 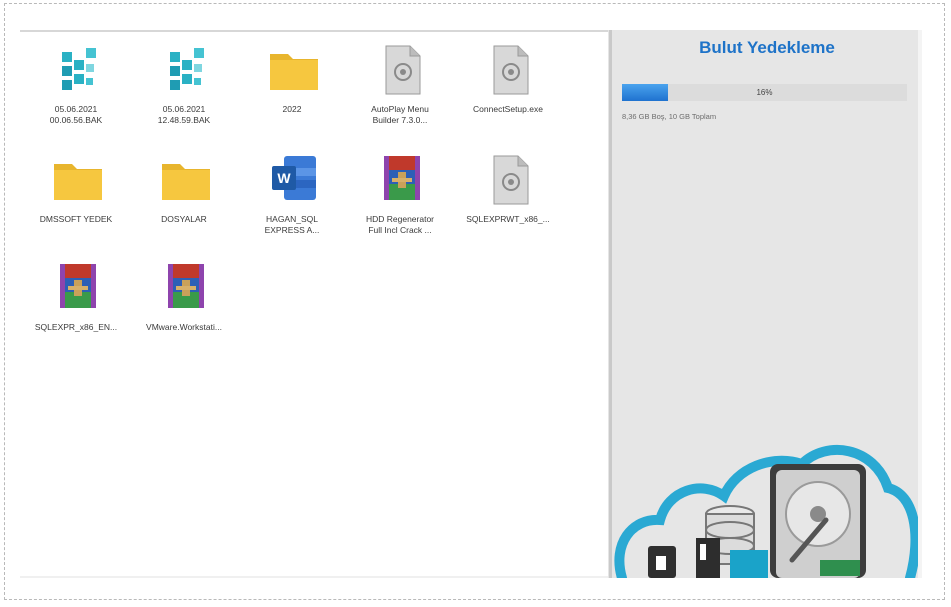 I want to click on file-item: 05.06.2021 00.06.56.BAK, so click(x=76, y=92).